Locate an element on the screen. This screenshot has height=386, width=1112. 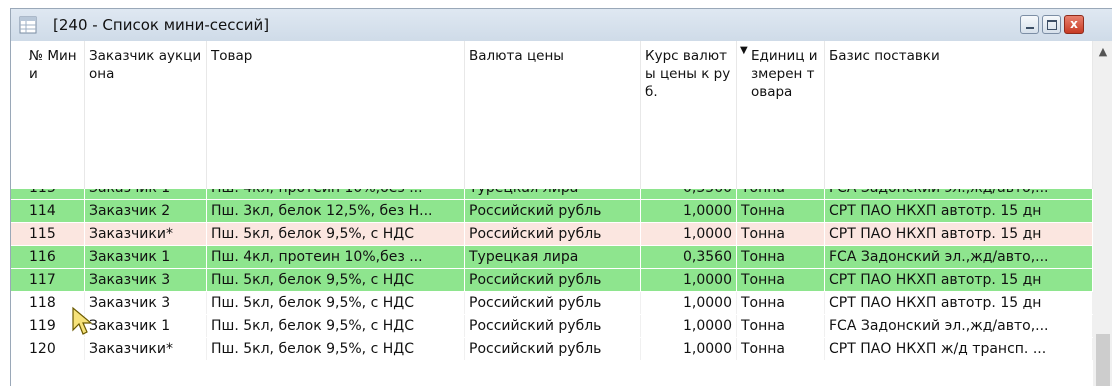
vertical-scrollbar: ▲ is located at coordinates (1102, 213).